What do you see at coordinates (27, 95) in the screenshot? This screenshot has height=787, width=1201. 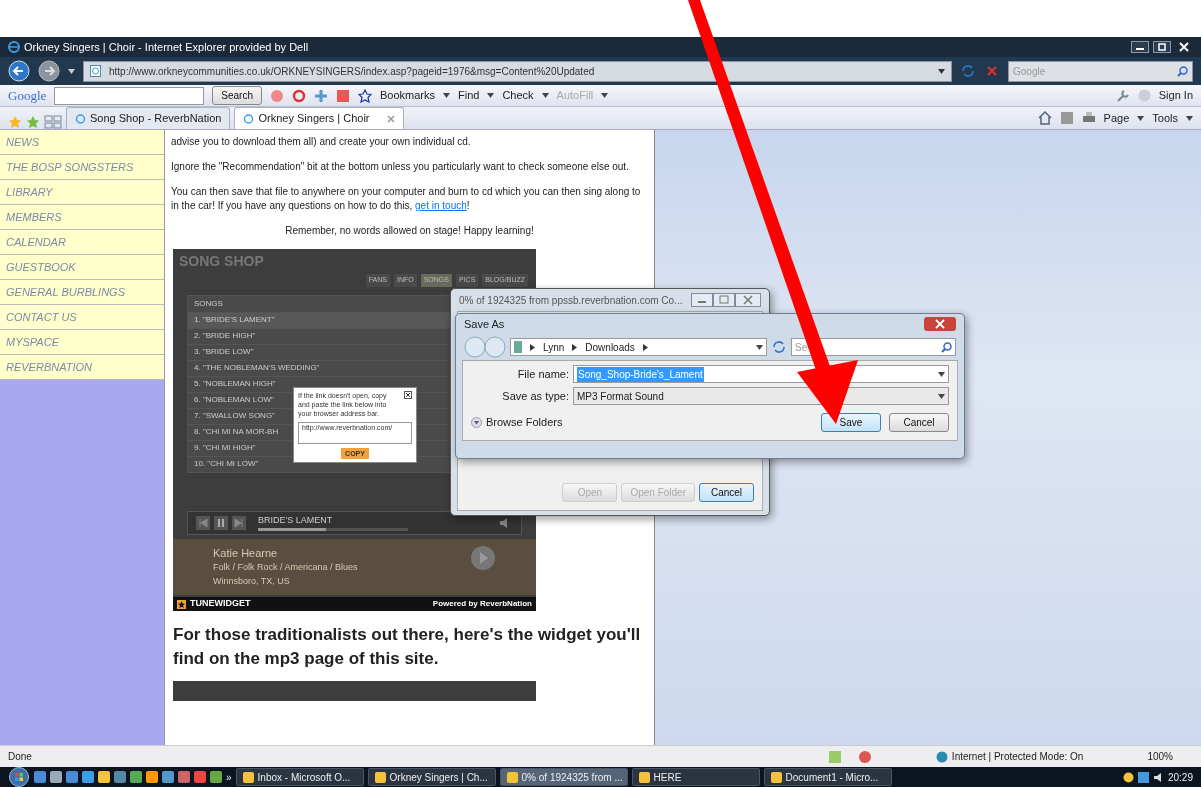 I see `google-logo: Google` at bounding box center [27, 95].